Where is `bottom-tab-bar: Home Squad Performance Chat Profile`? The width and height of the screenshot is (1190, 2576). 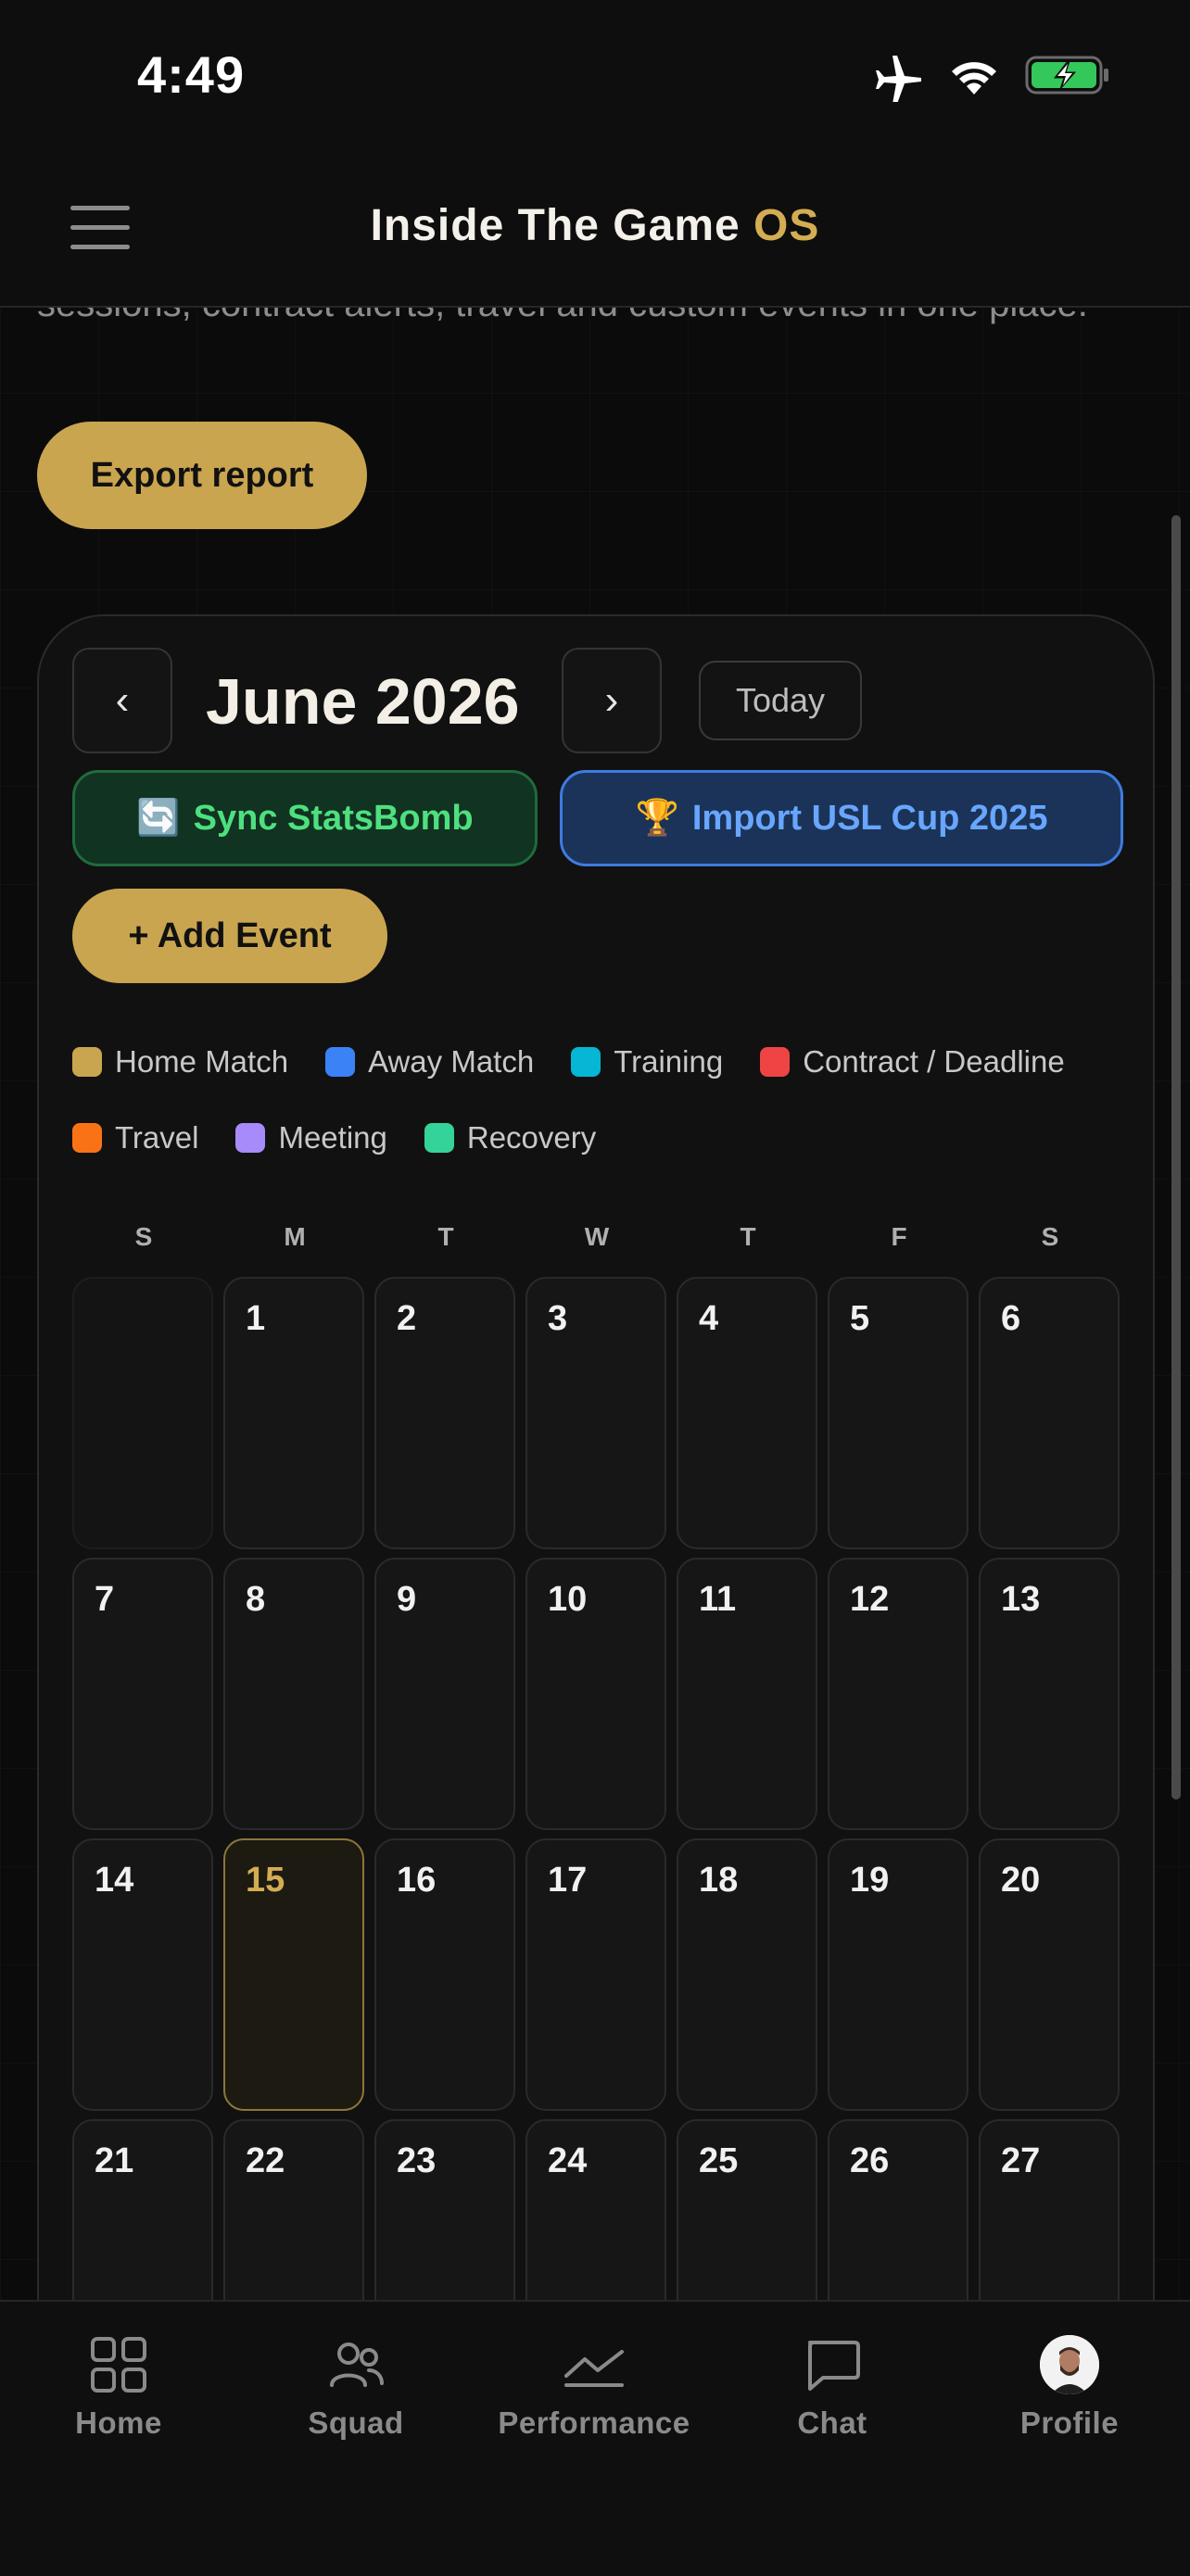 bottom-tab-bar: Home Squad Performance Chat Profile is located at coordinates (595, 2438).